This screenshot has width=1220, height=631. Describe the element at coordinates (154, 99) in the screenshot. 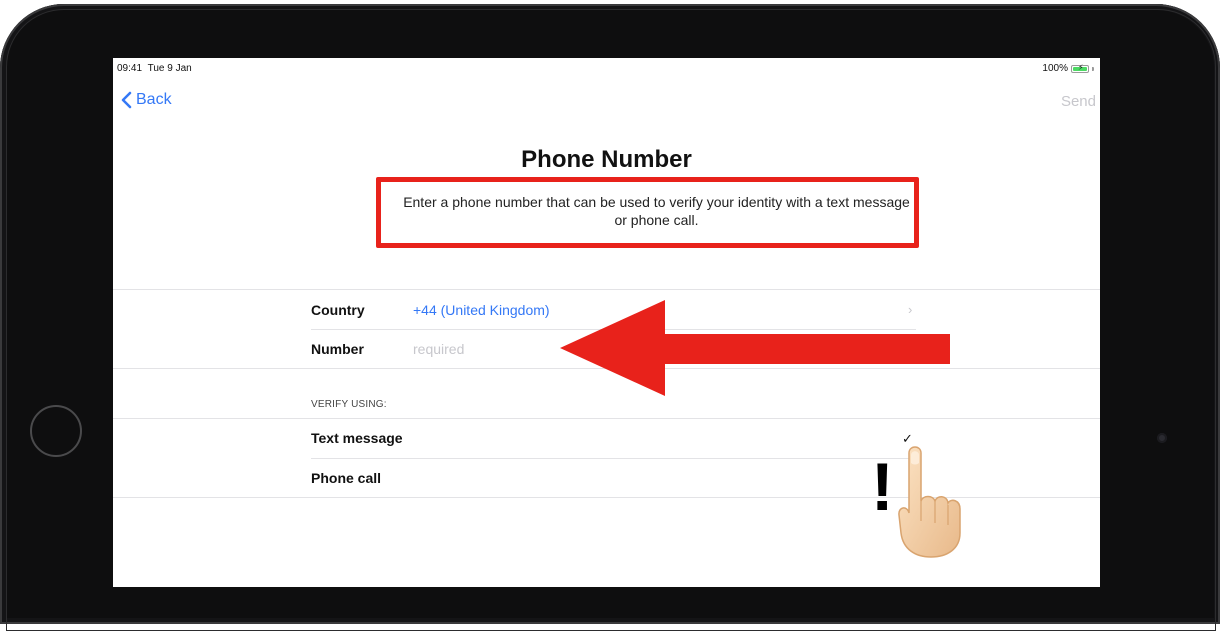

I see `back-label: Back` at that location.